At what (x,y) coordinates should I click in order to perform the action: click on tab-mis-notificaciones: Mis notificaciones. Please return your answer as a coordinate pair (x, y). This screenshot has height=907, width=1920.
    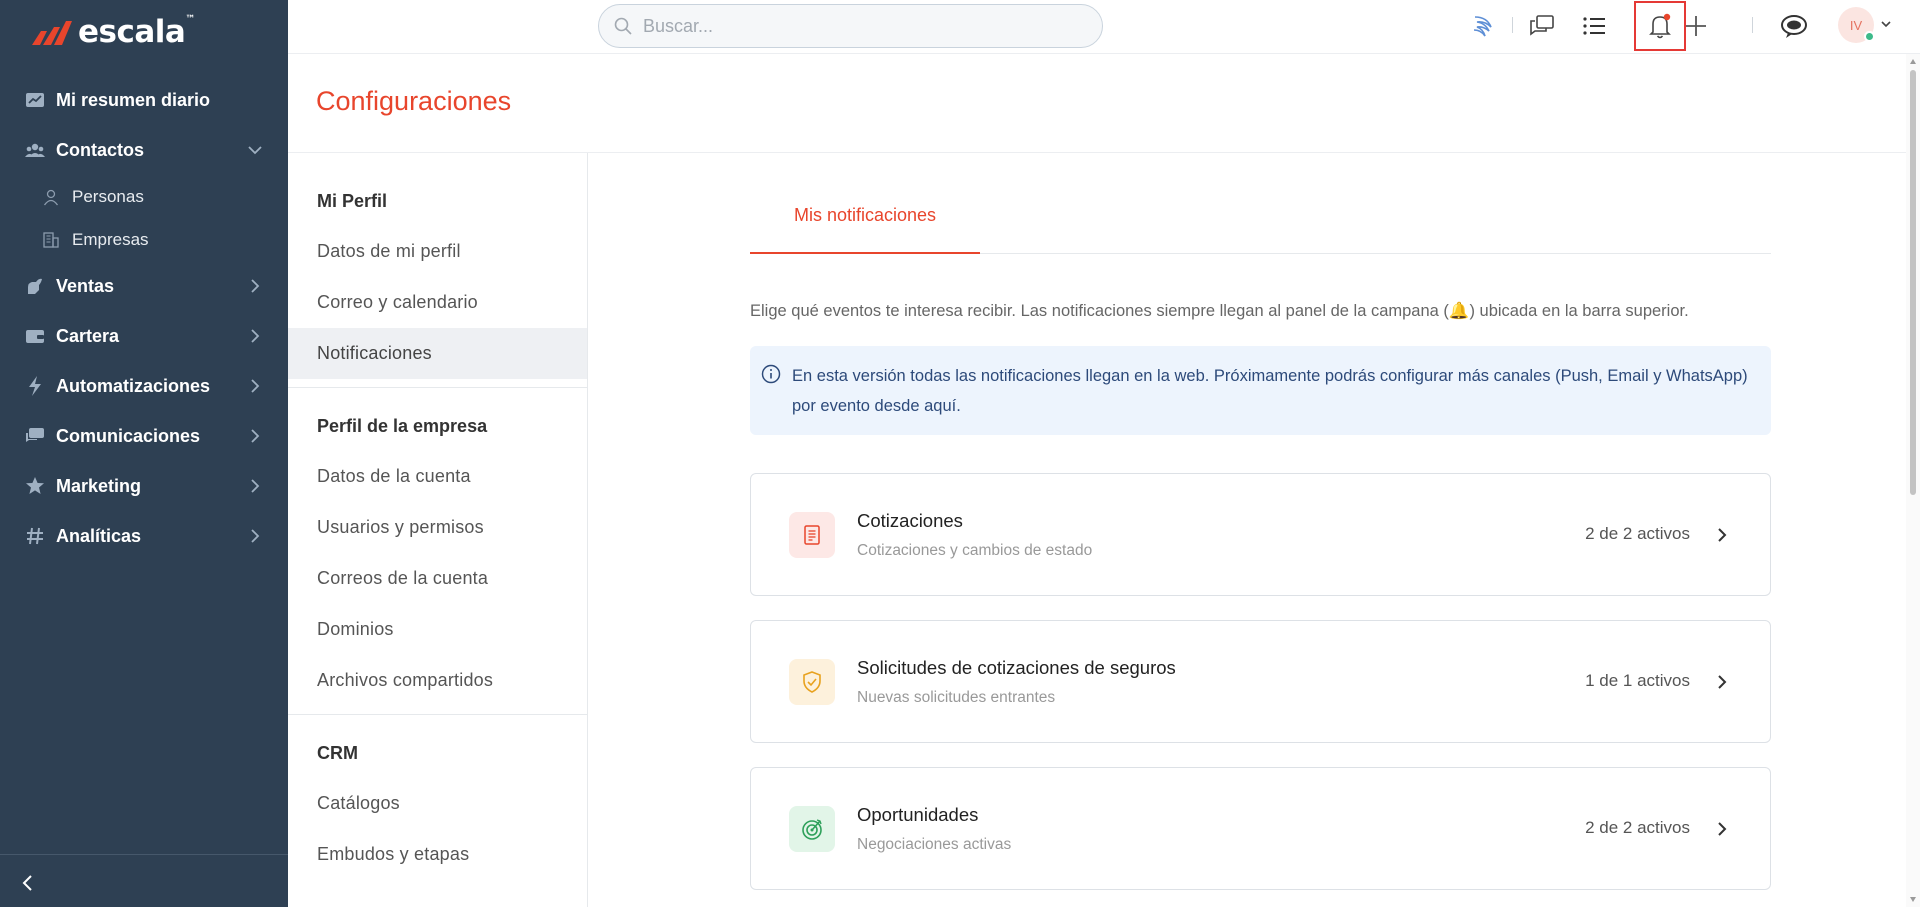
    Looking at the image, I should click on (865, 222).